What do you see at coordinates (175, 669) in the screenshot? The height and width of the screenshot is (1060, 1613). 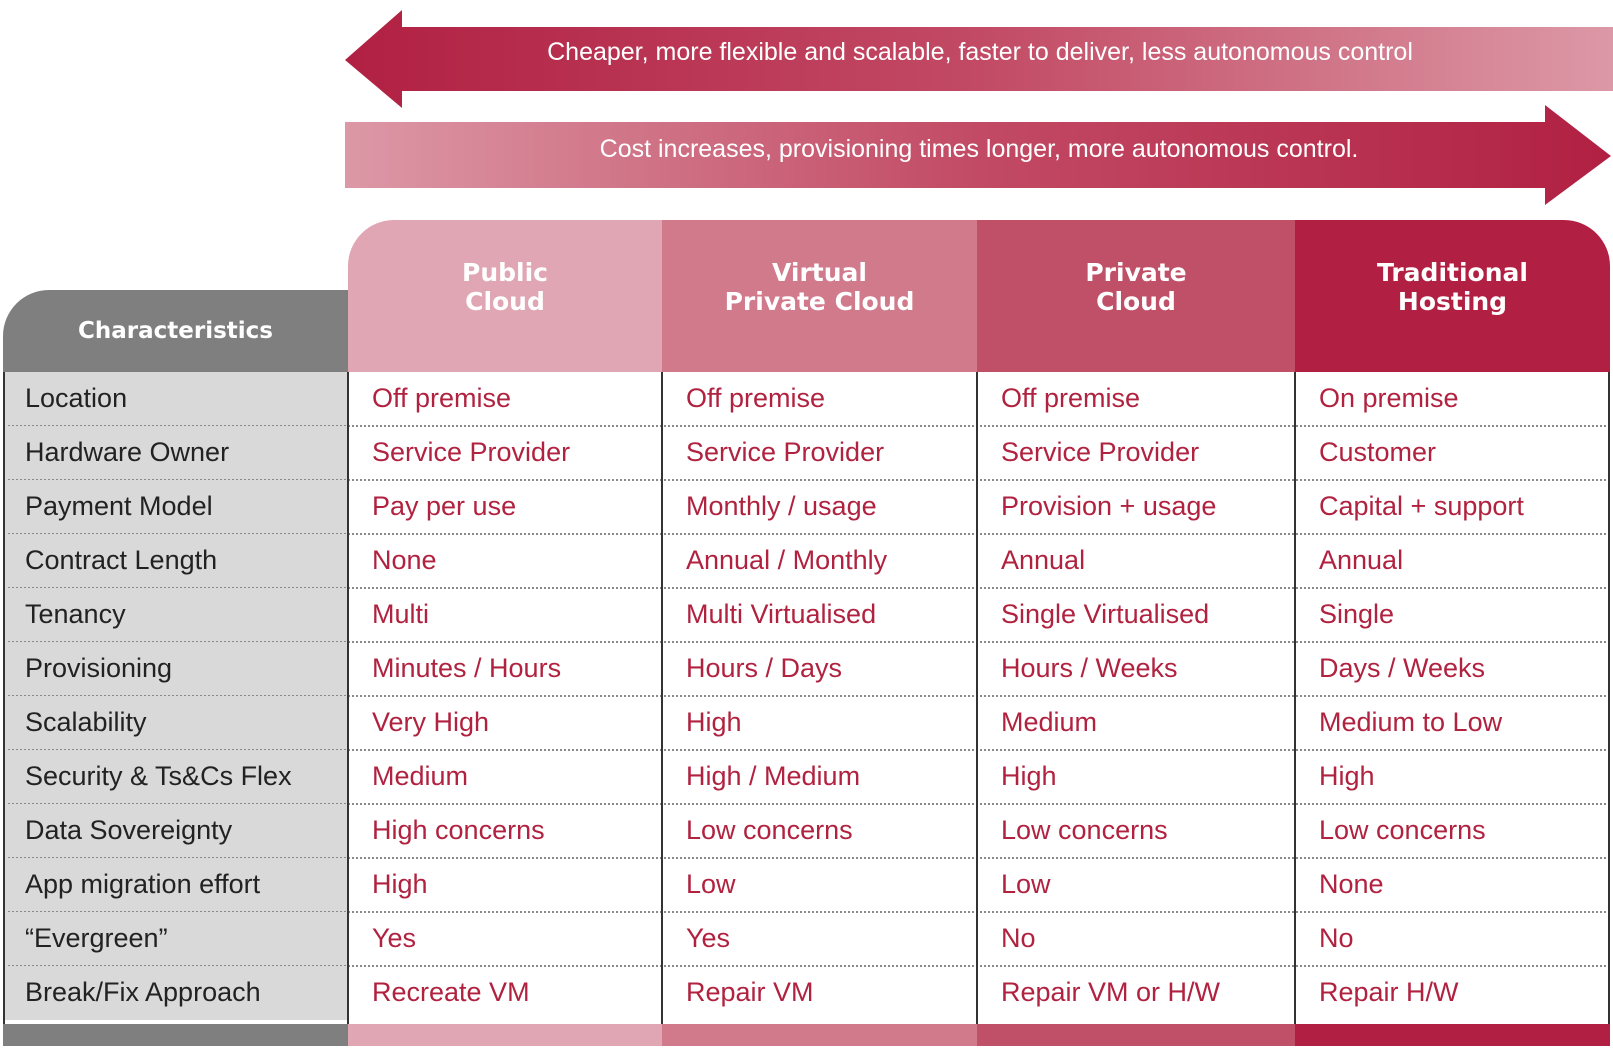 I see `row-label: Provisioning` at bounding box center [175, 669].